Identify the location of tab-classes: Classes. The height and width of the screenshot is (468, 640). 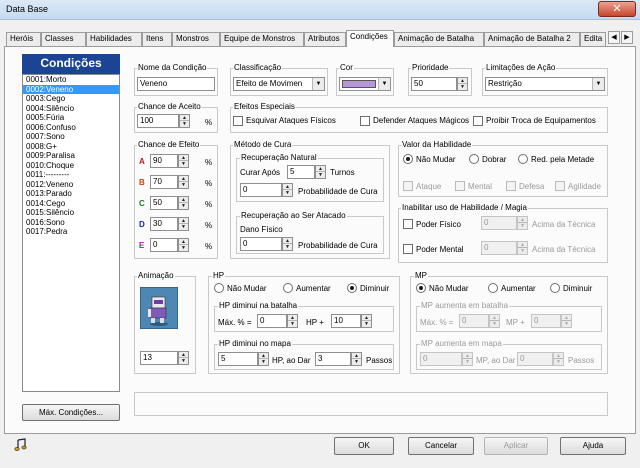
(63, 39).